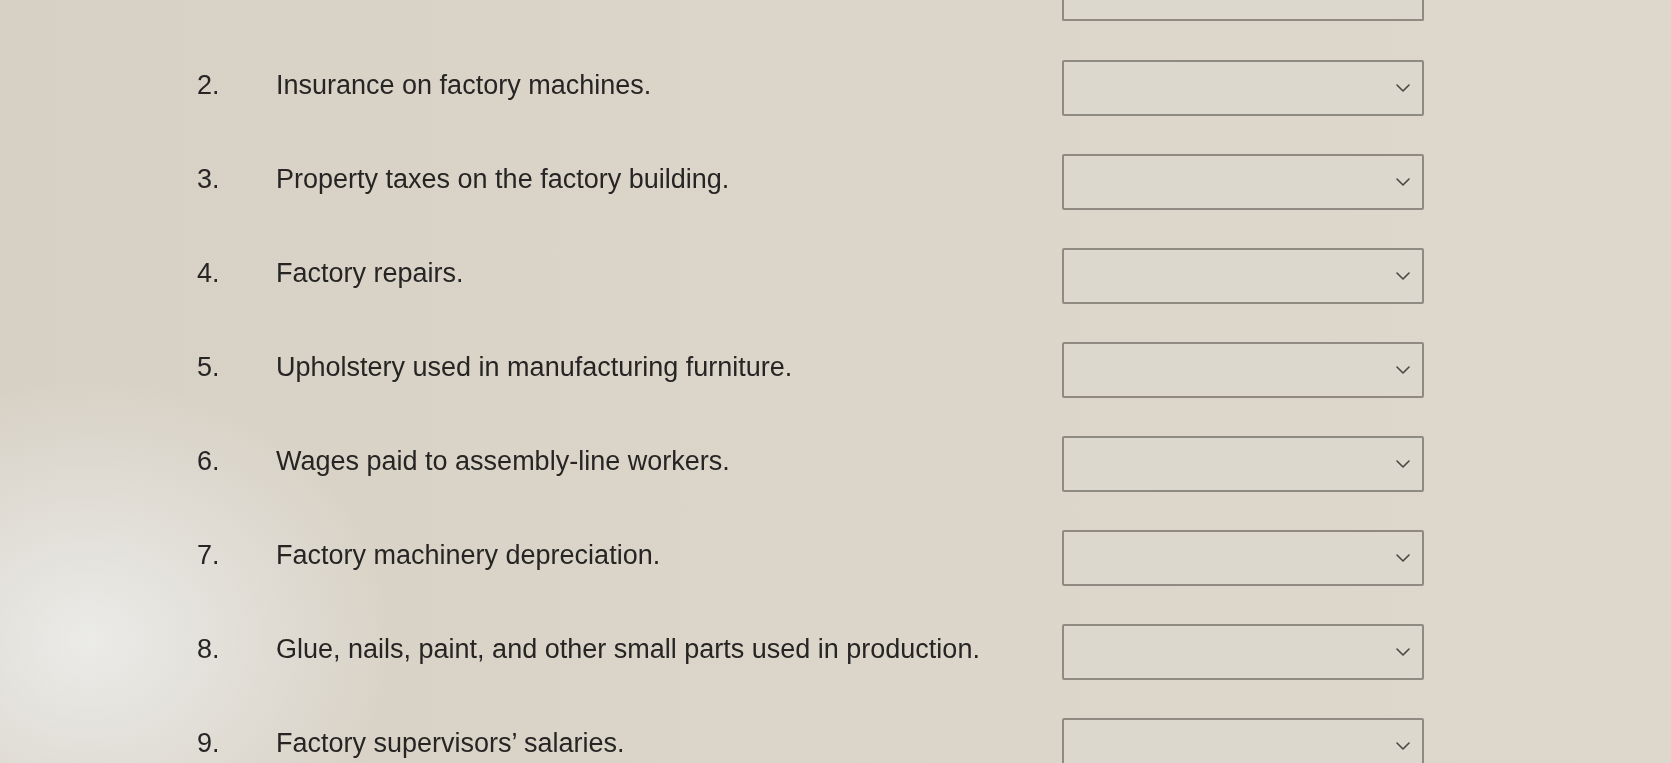 This screenshot has width=1671, height=763. Describe the element at coordinates (503, 179) in the screenshot. I see `question-text: Property taxes on the factory building.` at that location.